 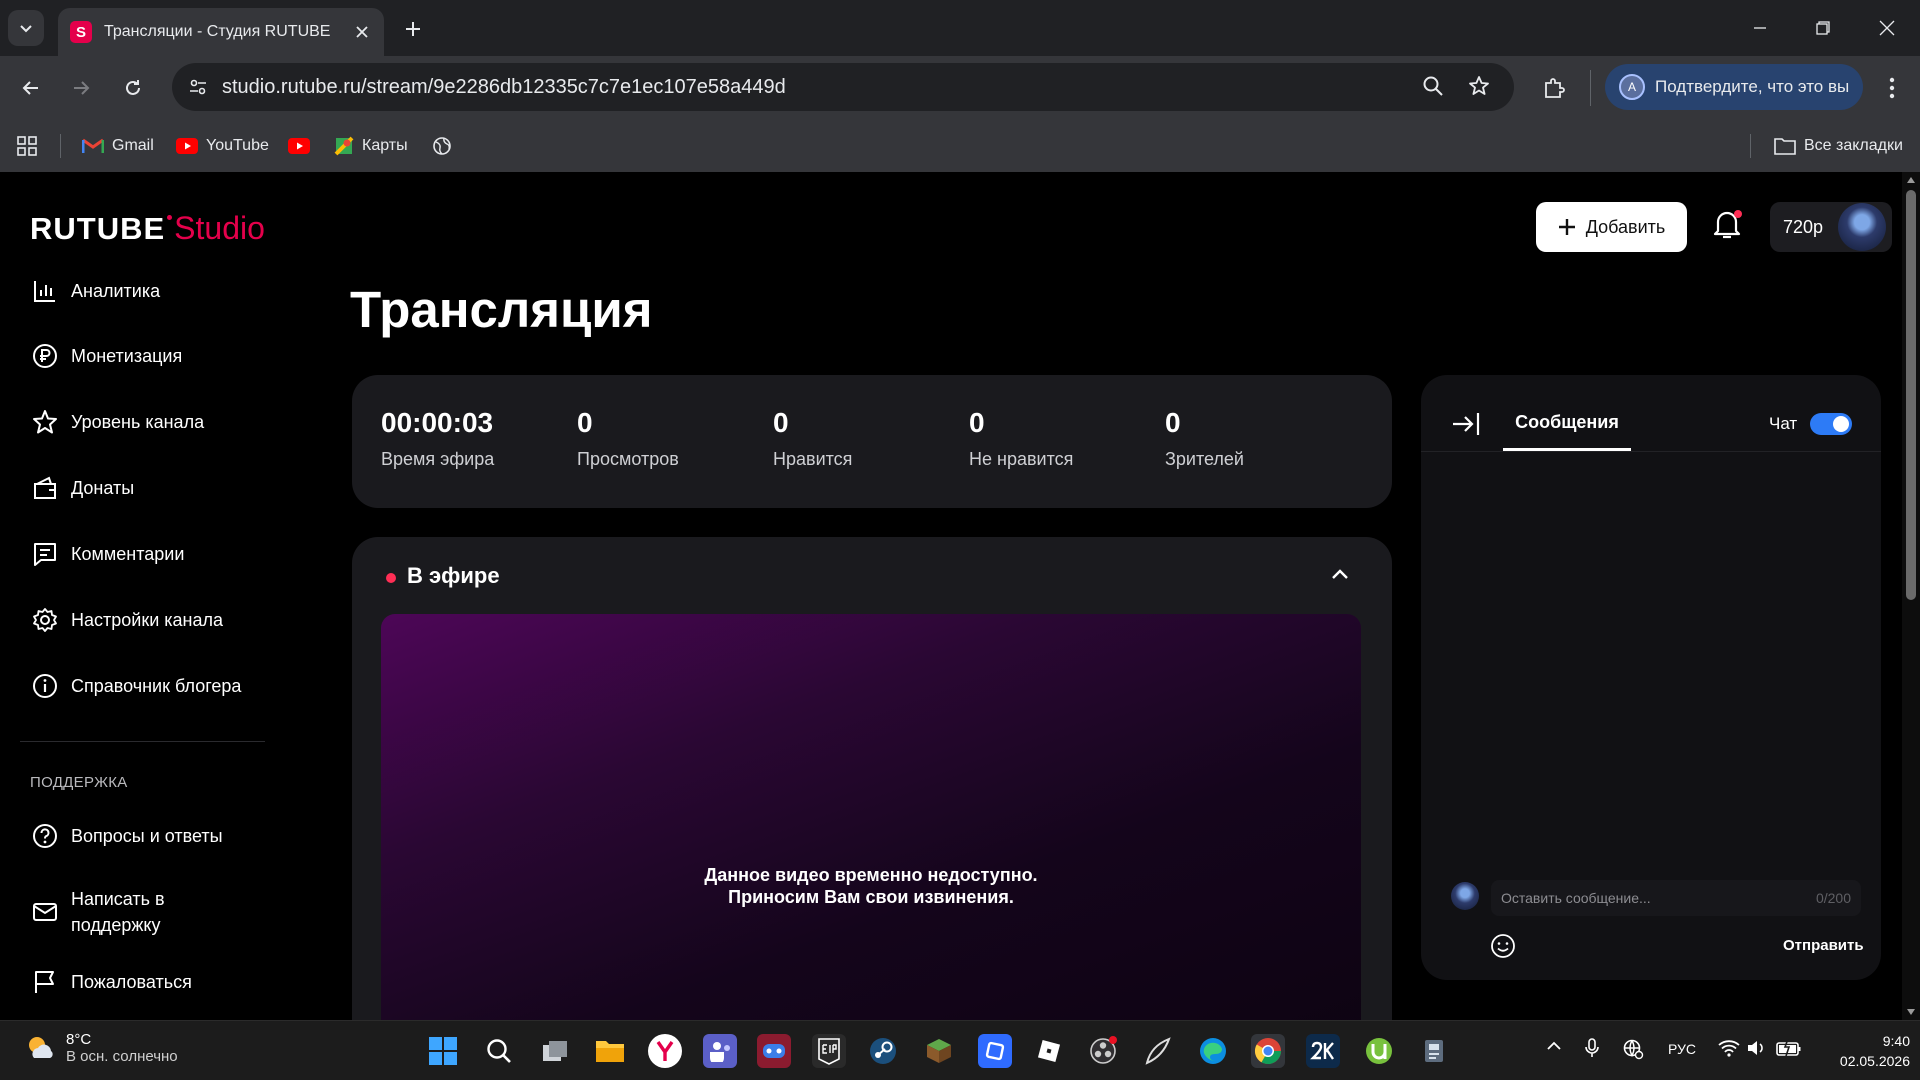 I want to click on sidebar-item-monetization: Монетизация, so click(x=106, y=356).